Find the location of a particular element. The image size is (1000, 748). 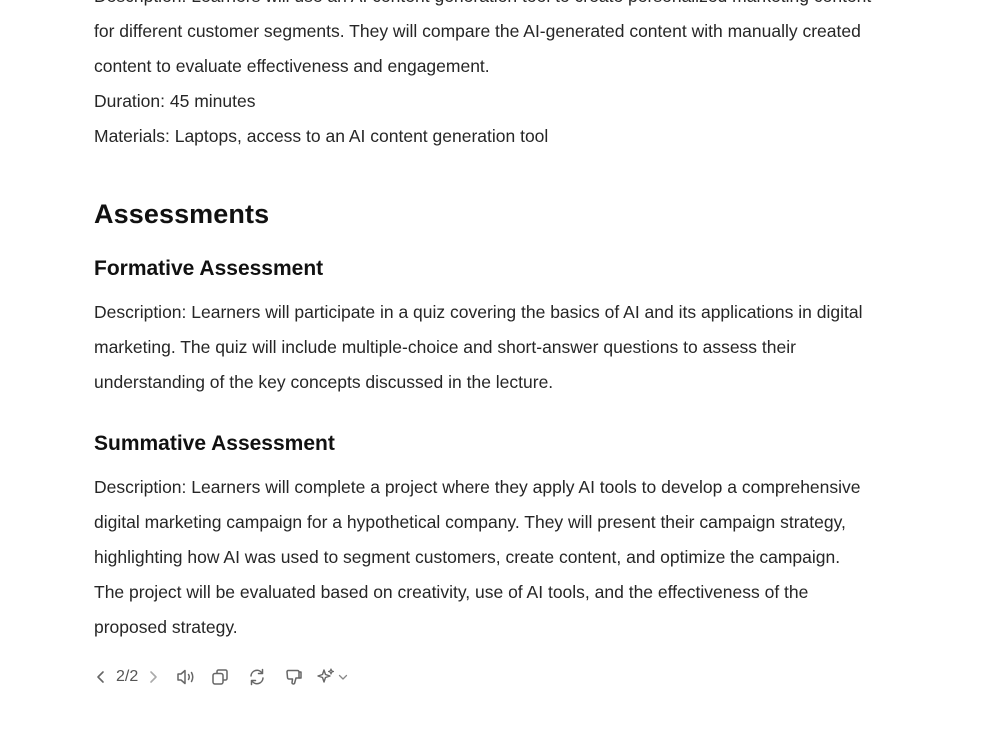

regenerate-icon is located at coordinates (257, 677).